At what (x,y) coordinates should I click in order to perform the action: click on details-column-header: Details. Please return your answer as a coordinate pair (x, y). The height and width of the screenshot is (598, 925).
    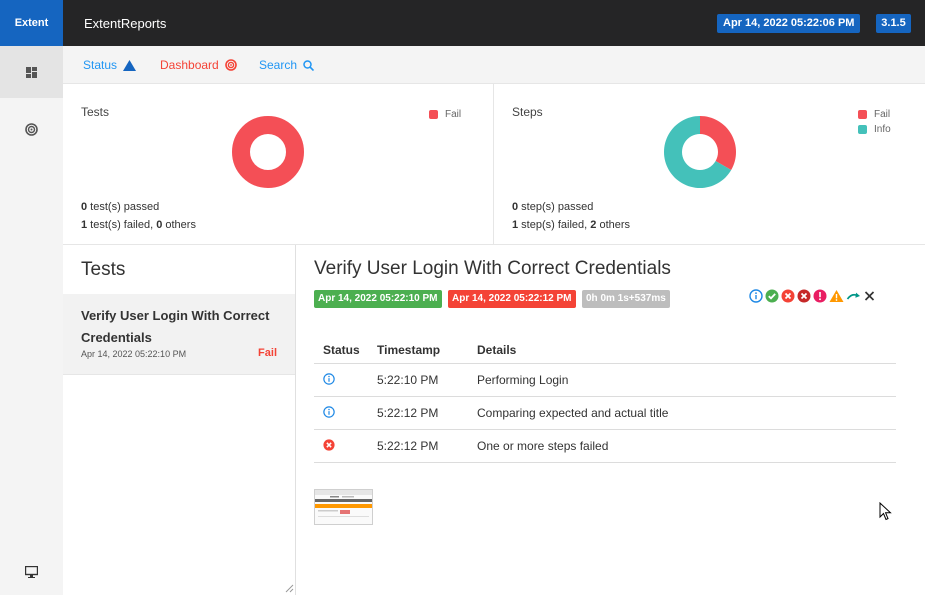
    Looking at the image, I should click on (682, 350).